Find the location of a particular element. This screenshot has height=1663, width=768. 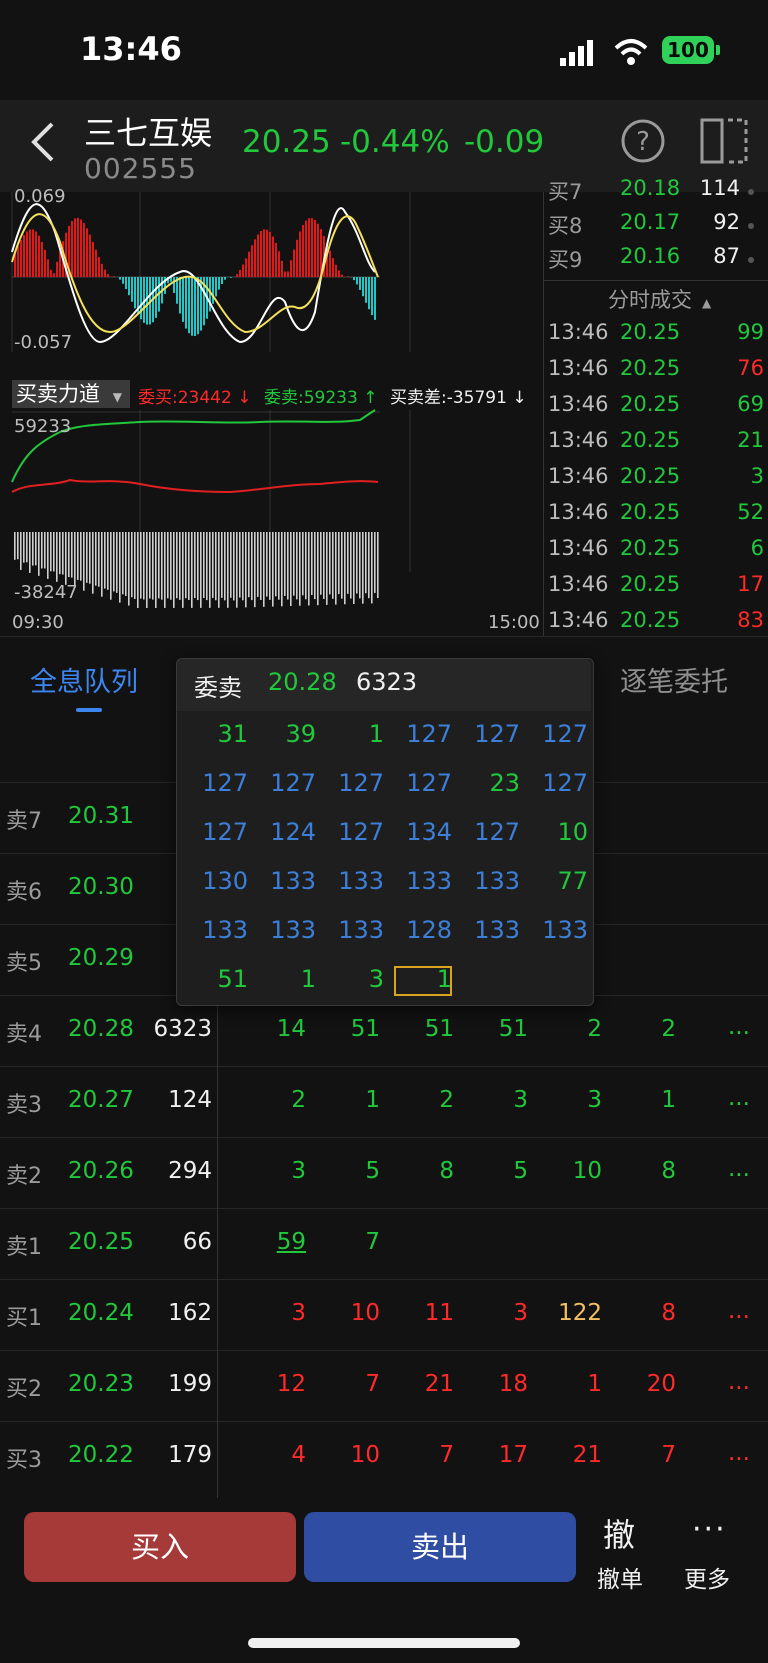

home-indicator is located at coordinates (384, 1643).